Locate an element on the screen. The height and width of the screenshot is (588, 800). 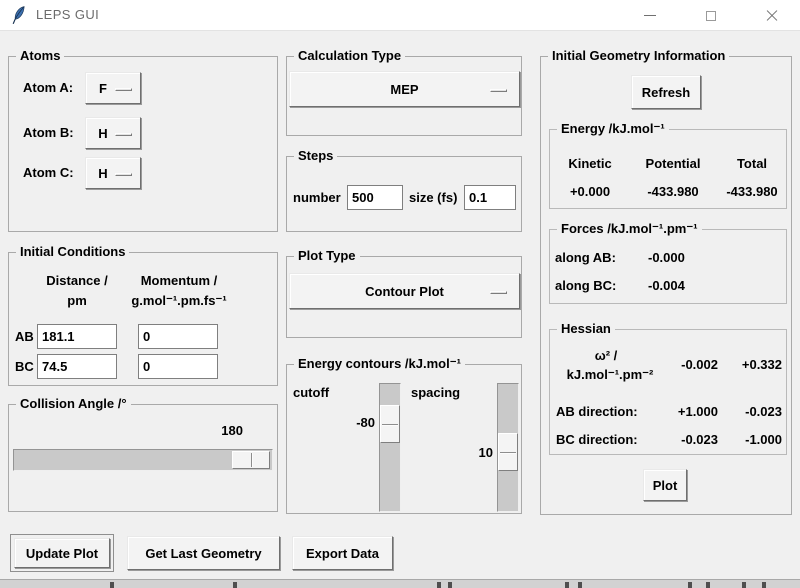
plot-type-group: Plot Type Contour Plot is located at coordinates (404, 292).